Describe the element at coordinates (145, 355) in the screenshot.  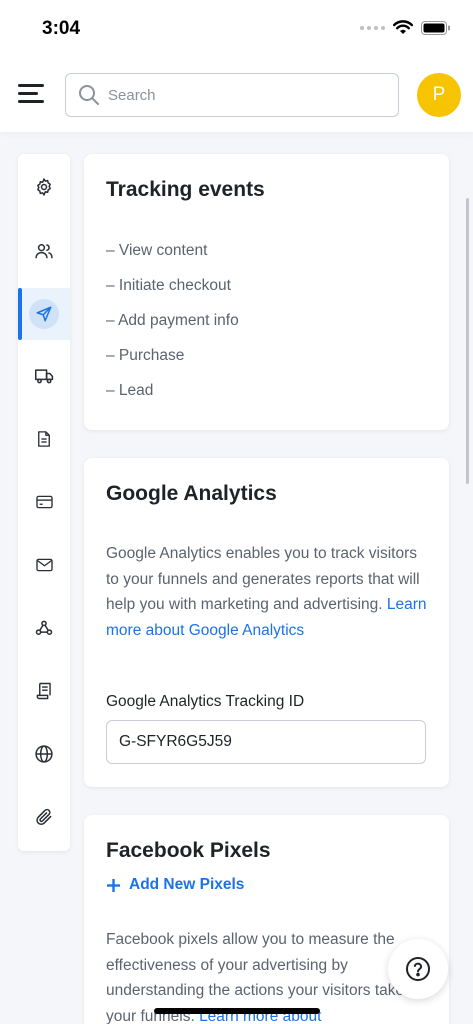
I see `event-item: – Purchase` at that location.